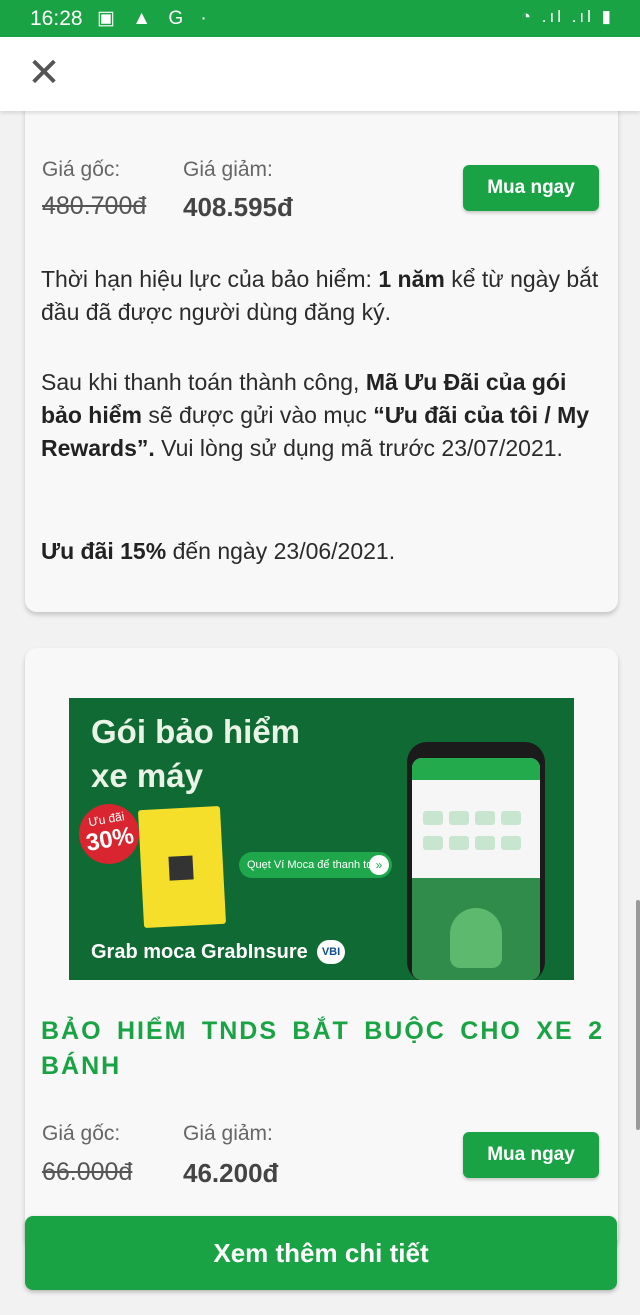  I want to click on close-icon: ✕, so click(44, 73).